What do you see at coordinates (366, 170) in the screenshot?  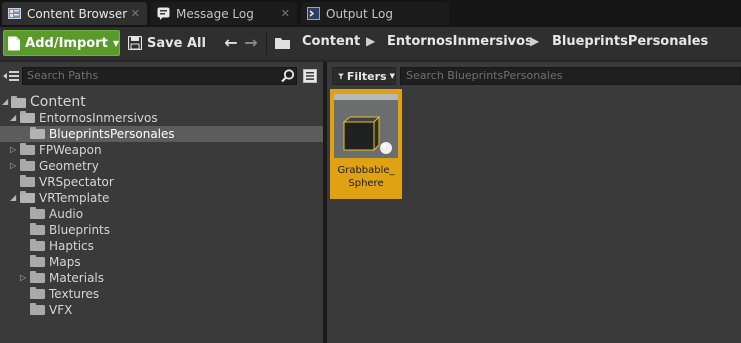 I see `asset-name-line: Grabbable_` at bounding box center [366, 170].